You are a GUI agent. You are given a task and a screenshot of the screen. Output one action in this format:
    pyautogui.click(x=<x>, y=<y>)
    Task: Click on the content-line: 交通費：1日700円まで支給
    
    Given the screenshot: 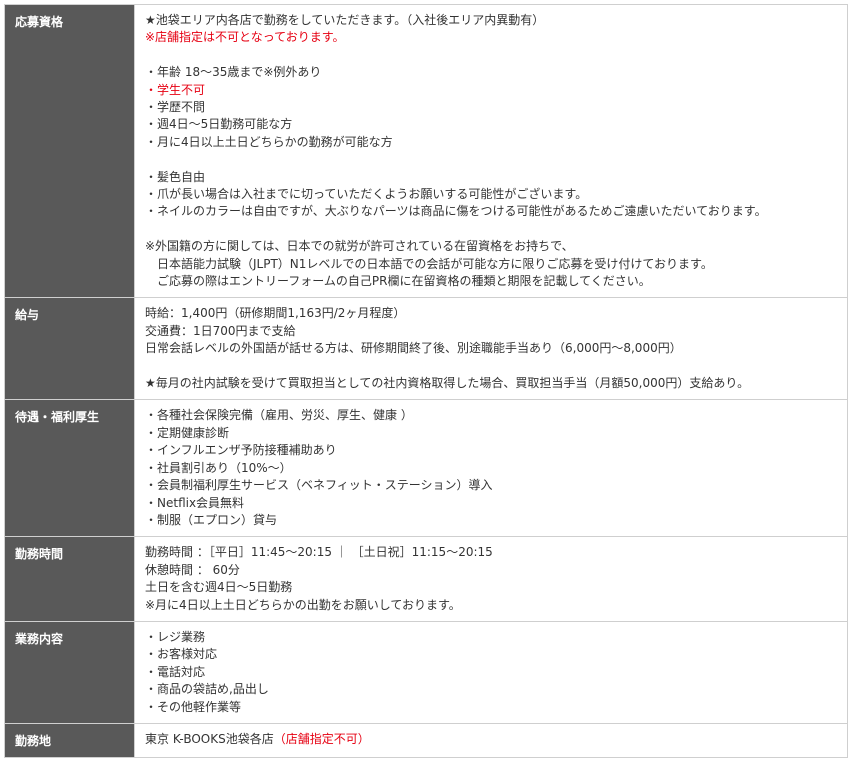 What is the action you would take?
    pyautogui.click(x=491, y=331)
    